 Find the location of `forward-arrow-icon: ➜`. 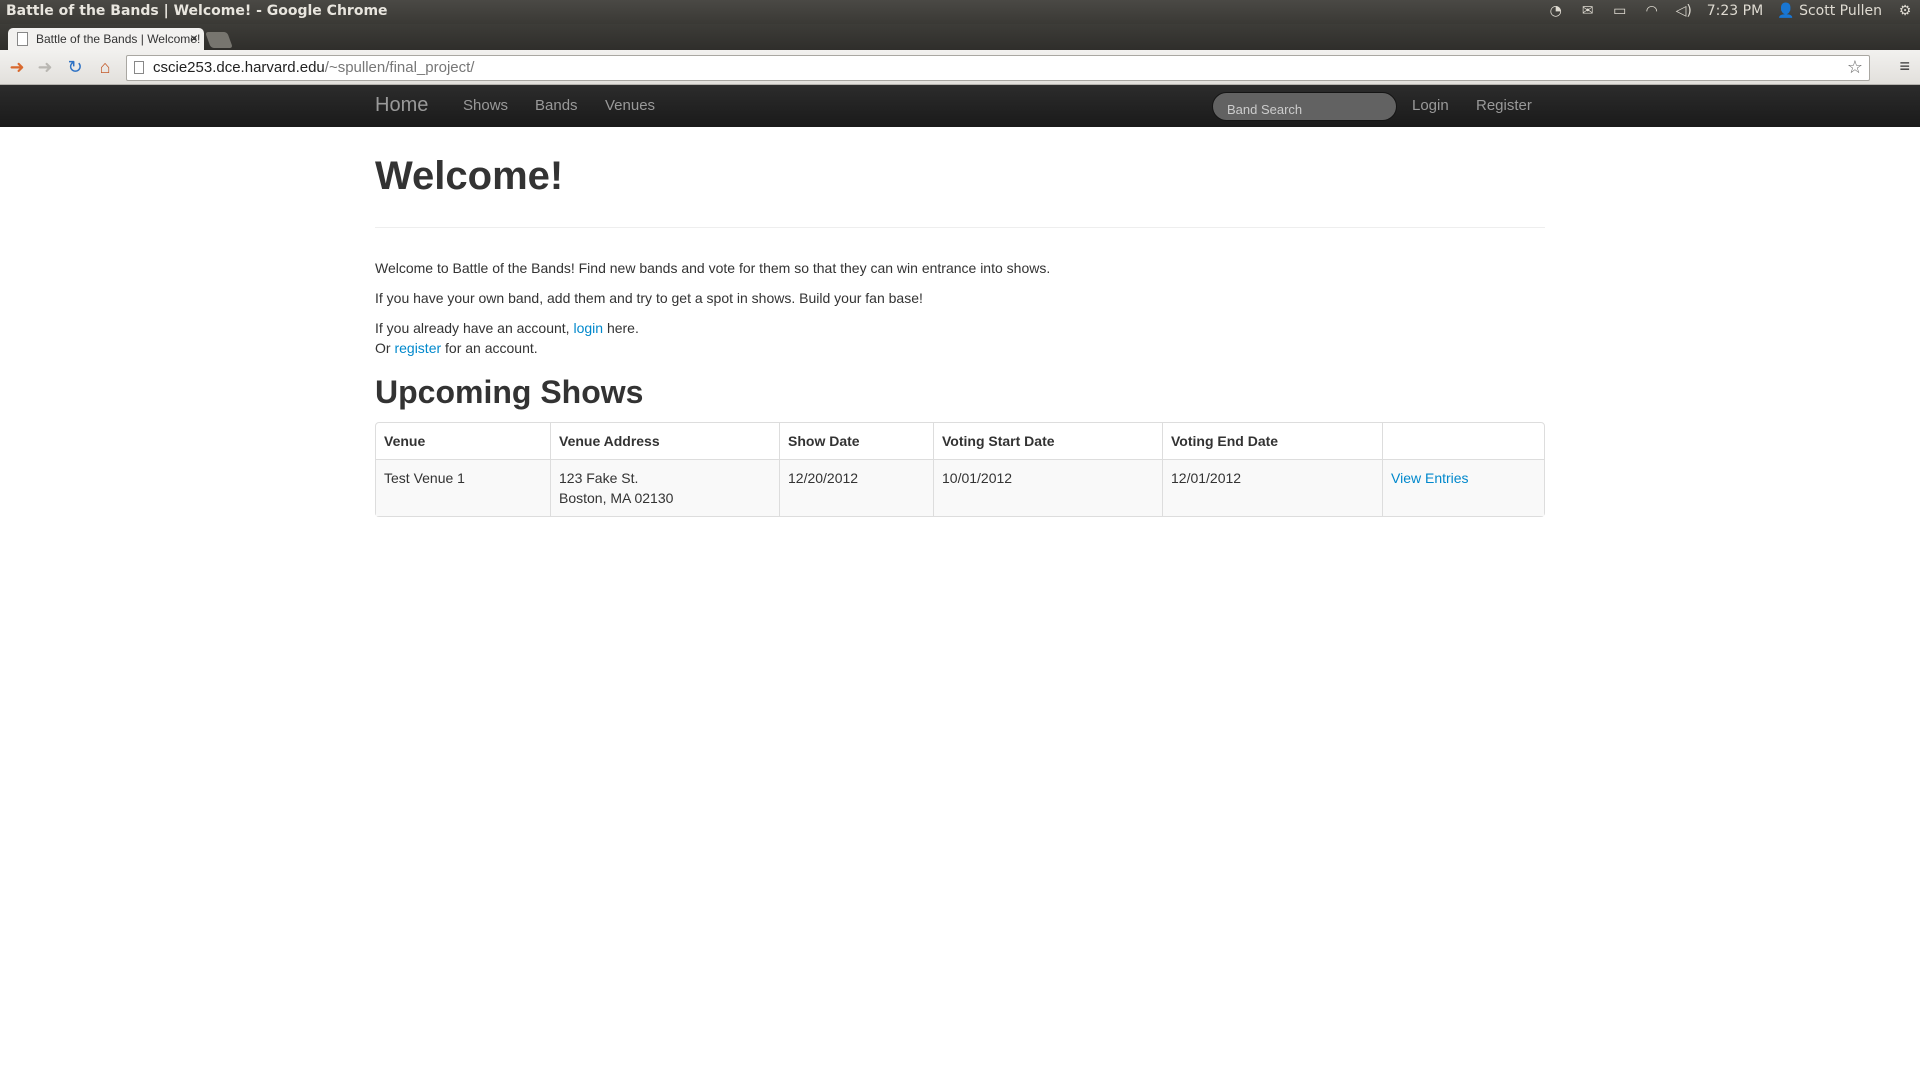

forward-arrow-icon: ➜ is located at coordinates (45, 67).